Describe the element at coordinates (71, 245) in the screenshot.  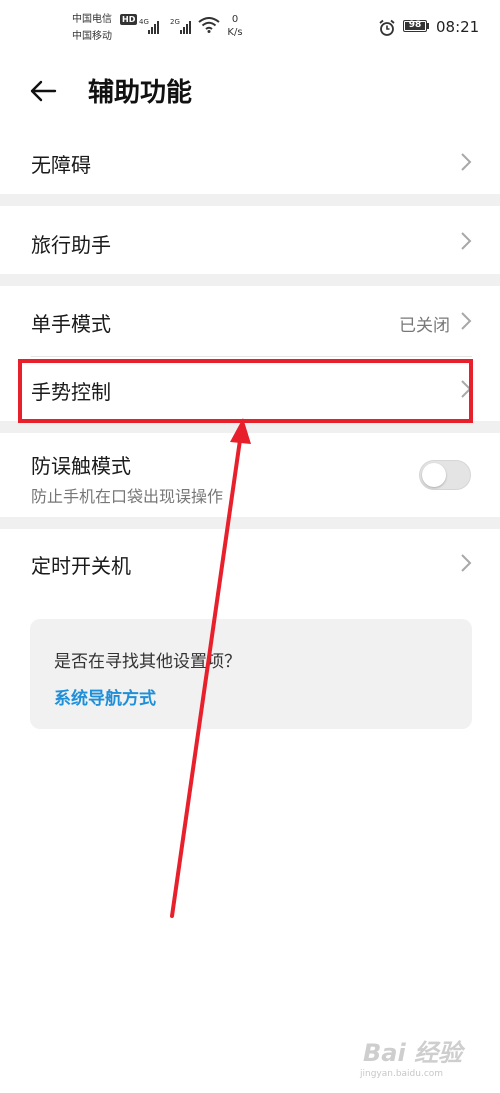
I see `travel-assistant-label: 旅行助手` at that location.